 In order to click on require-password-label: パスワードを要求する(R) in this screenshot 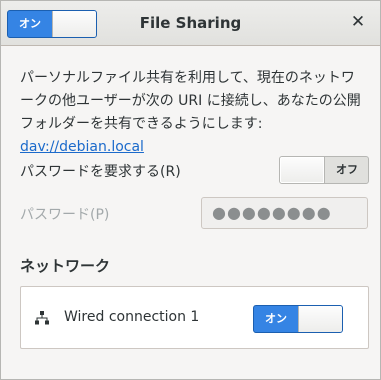, I will do `click(100, 172)`.